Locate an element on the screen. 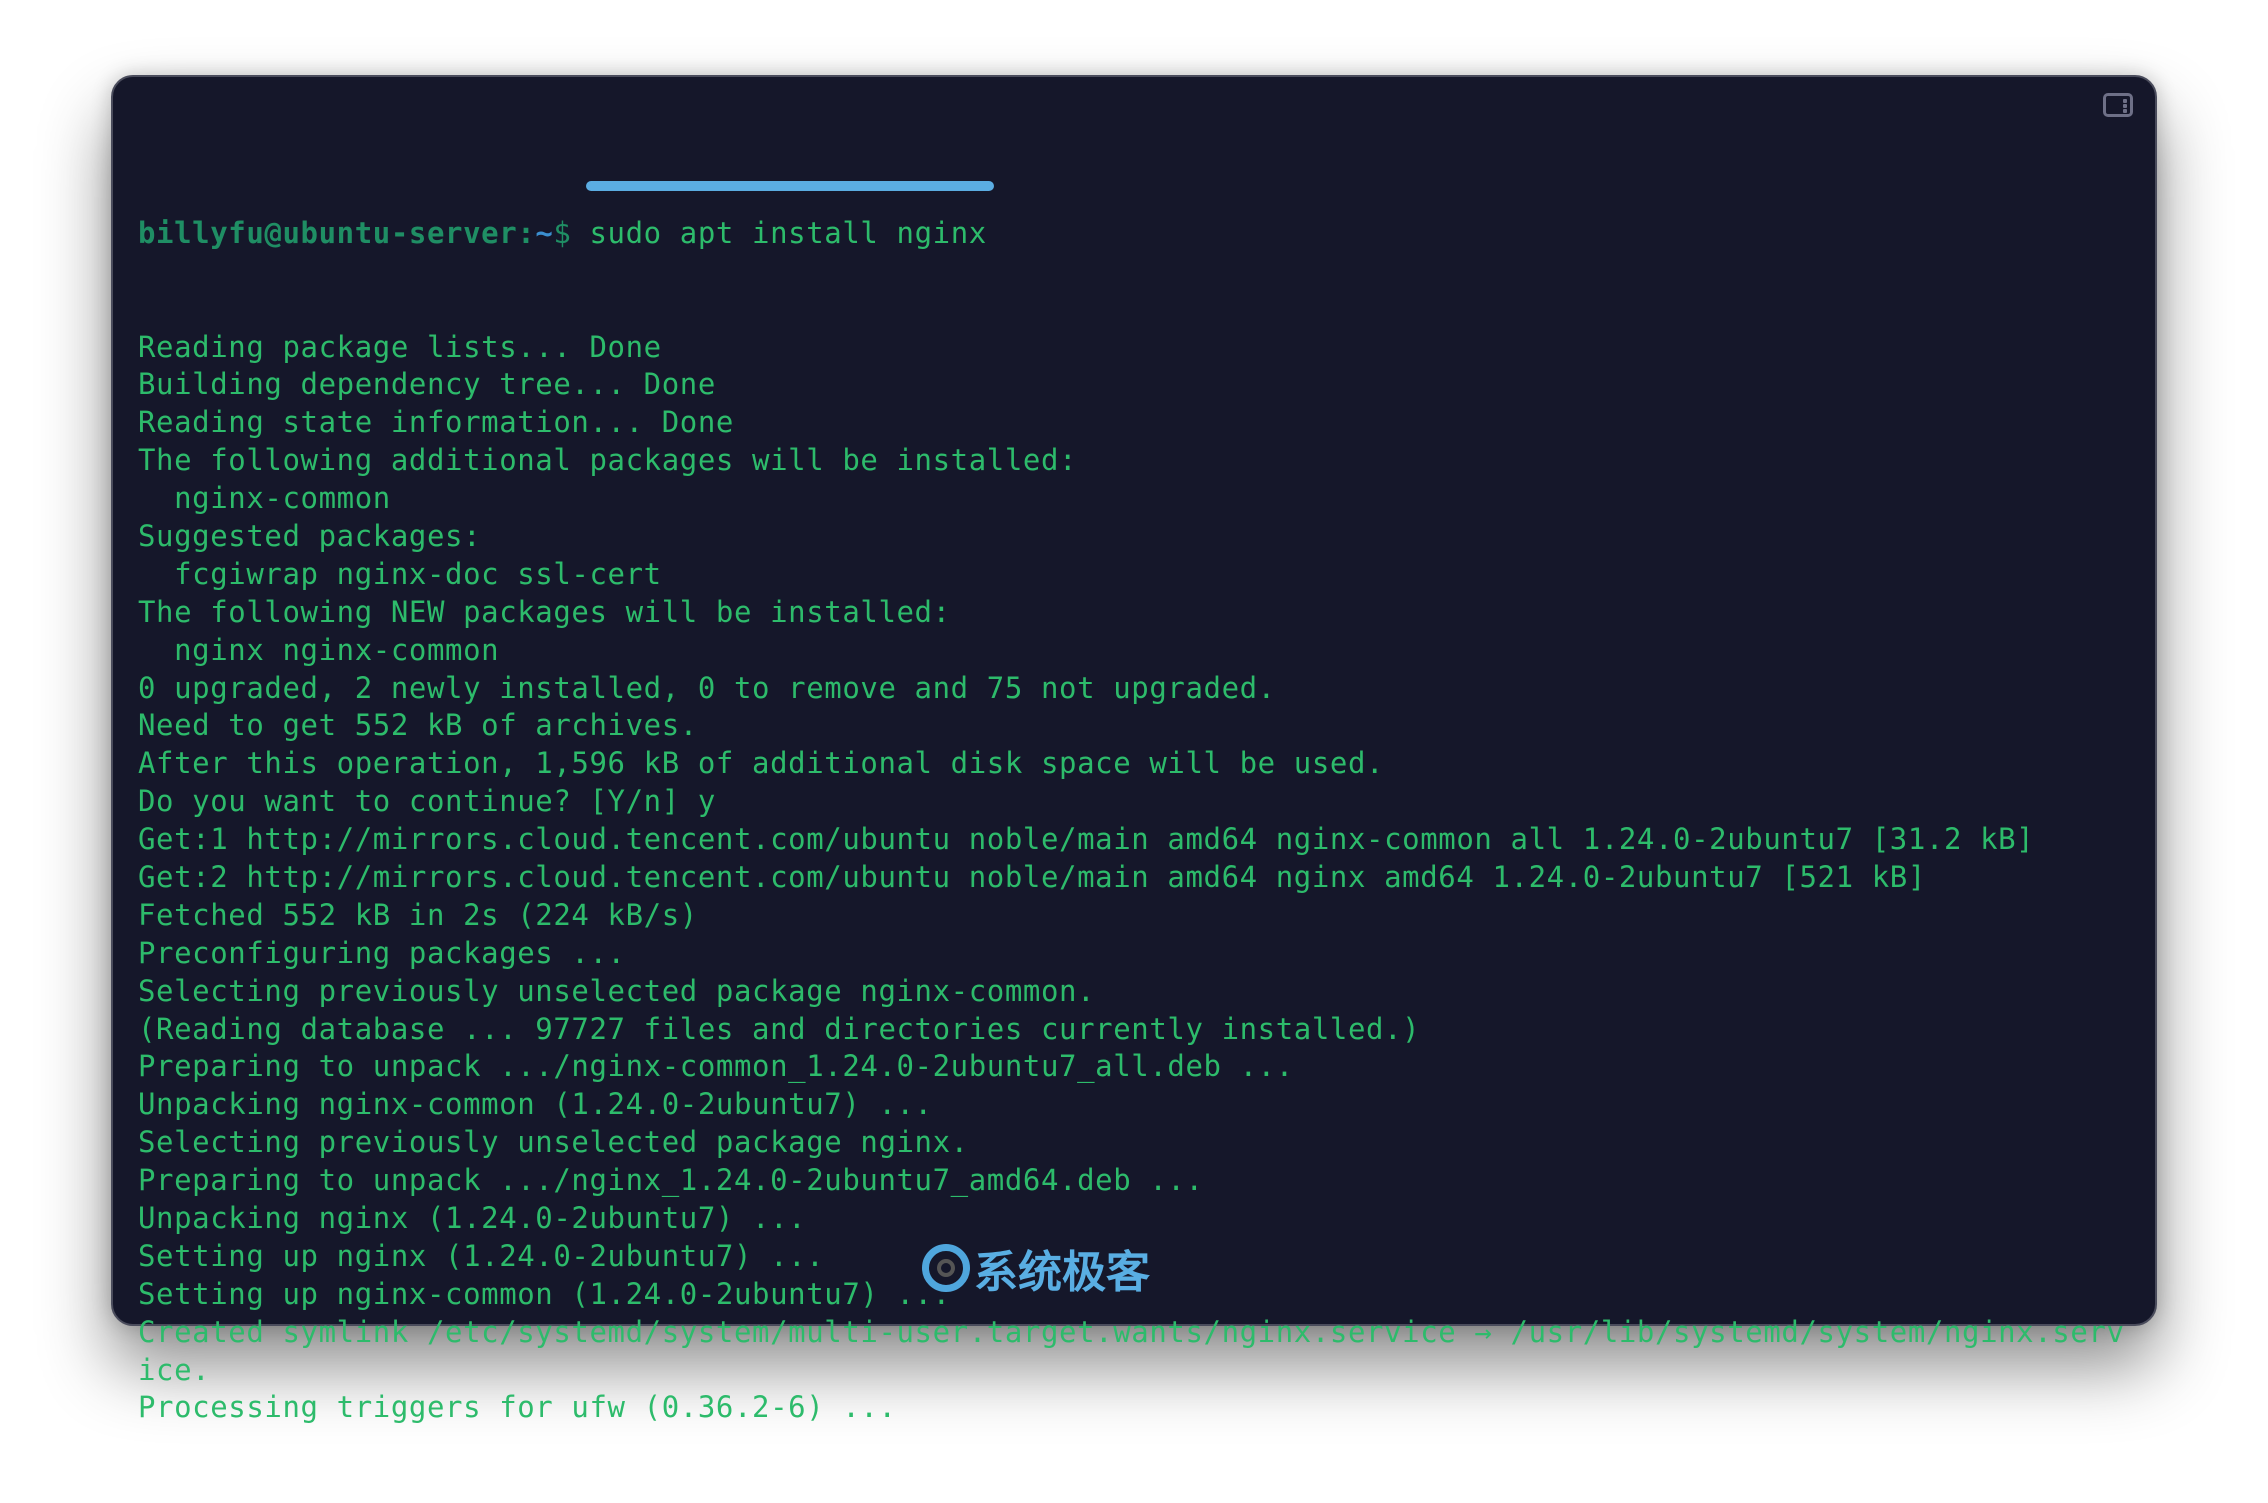  command-text: sudo apt install nginx is located at coordinates (788, 232).